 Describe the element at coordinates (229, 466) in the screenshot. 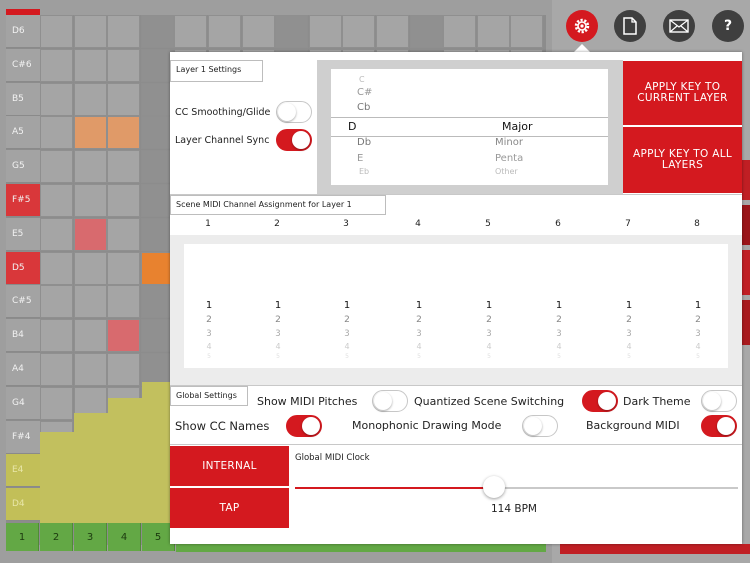

I see `internal-clock-button: INTERNAL` at that location.